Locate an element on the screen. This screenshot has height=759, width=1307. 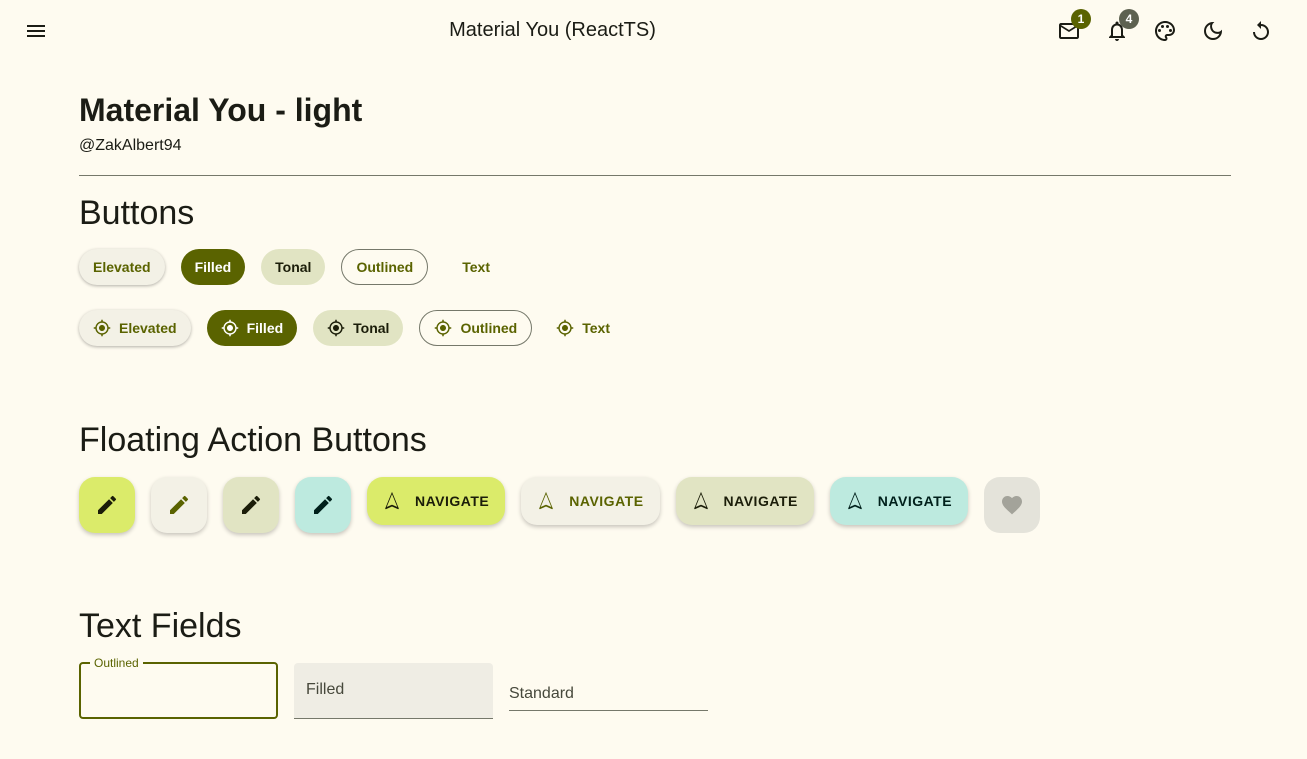
moon-icon is located at coordinates (1213, 31).